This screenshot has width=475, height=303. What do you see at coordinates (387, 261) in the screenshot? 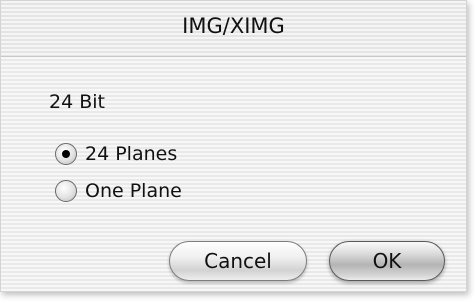
I see `ok-button: OK` at bounding box center [387, 261].